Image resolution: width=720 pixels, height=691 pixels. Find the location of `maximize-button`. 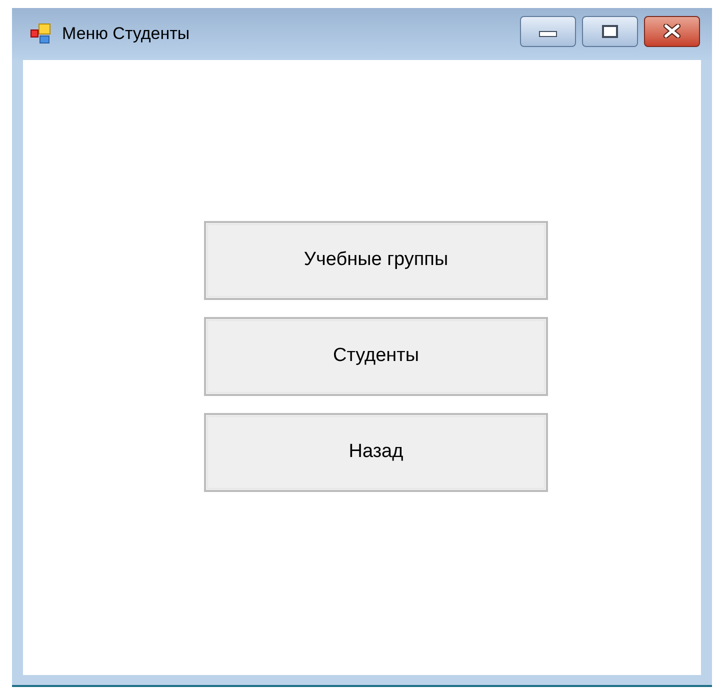

maximize-button is located at coordinates (610, 31).